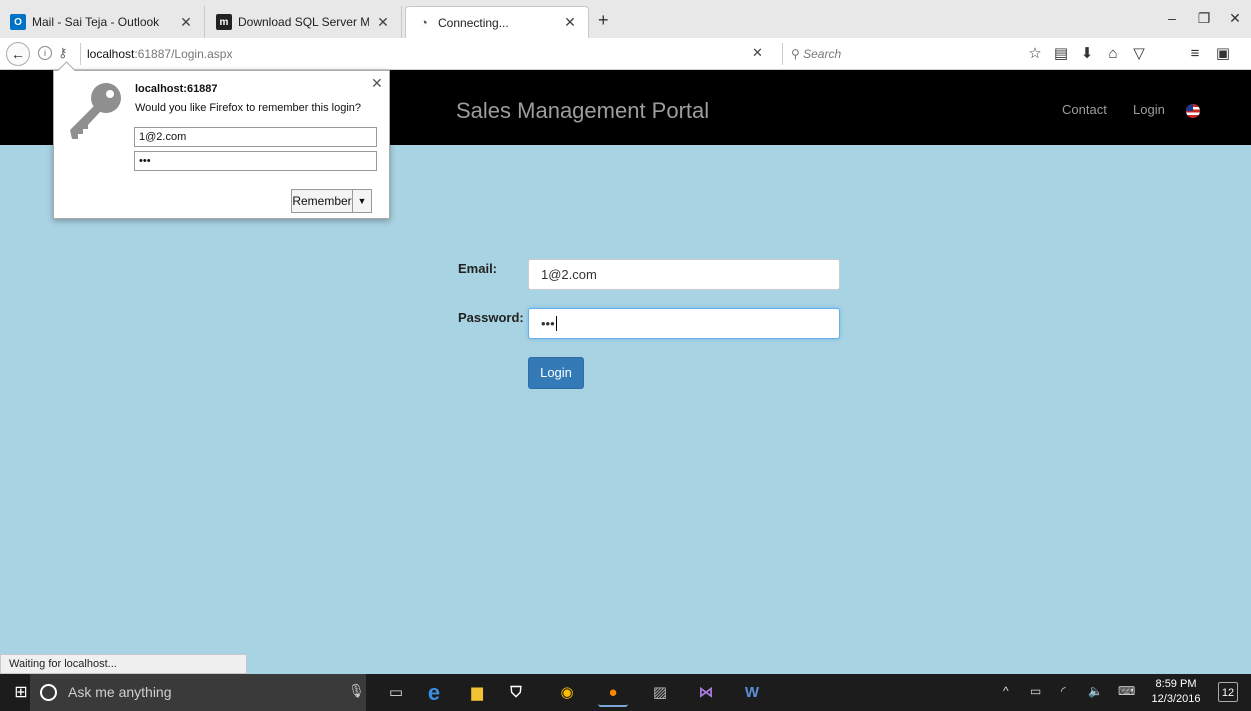 This screenshot has width=1251, height=711. Describe the element at coordinates (895, 54) in the screenshot. I see `search-input: ⚲ Search` at that location.